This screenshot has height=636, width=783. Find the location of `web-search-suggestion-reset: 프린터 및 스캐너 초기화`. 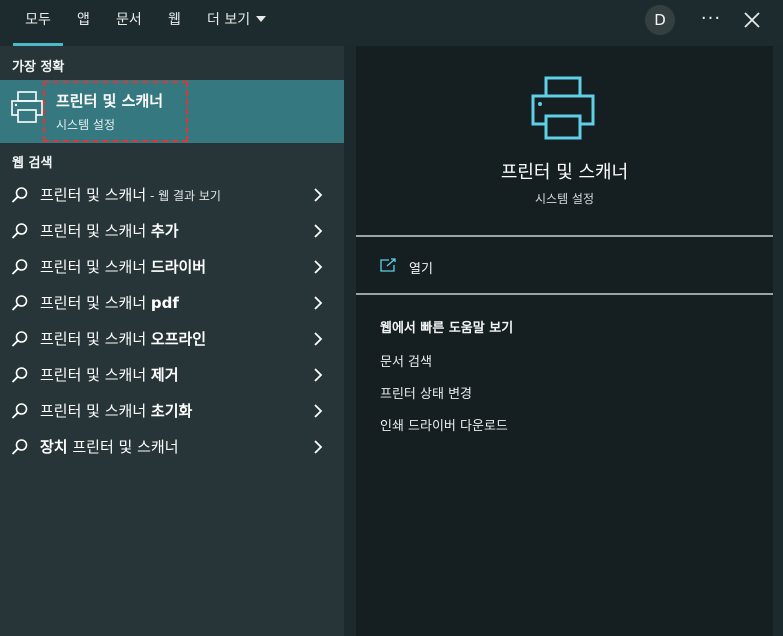

web-search-suggestion-reset: 프린터 및 스캐너 초기화 is located at coordinates (172, 410).